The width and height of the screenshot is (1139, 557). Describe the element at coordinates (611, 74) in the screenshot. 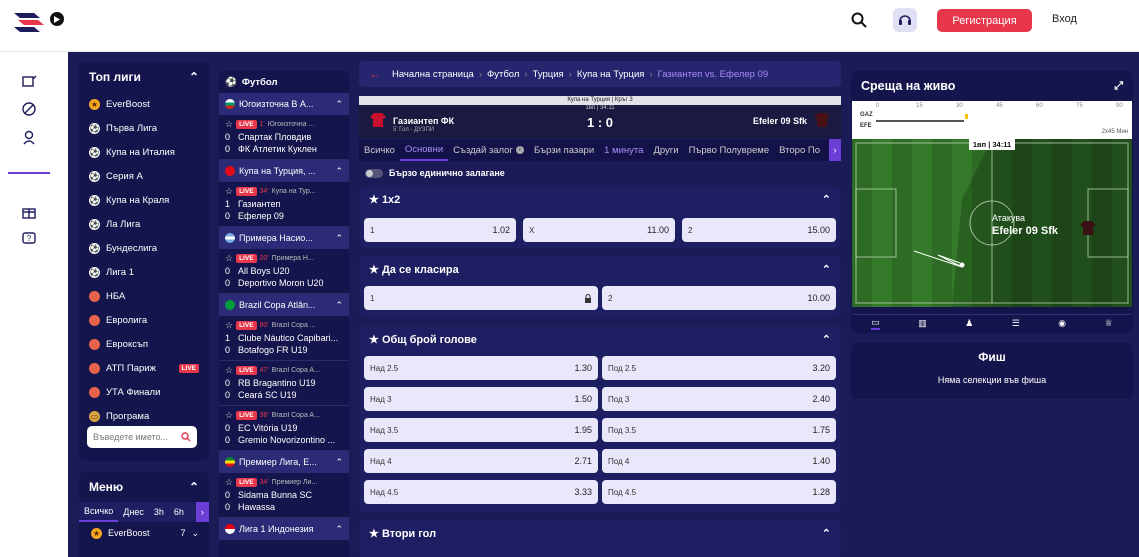

I see `breadcrumb-item: Купа на Турция` at that location.